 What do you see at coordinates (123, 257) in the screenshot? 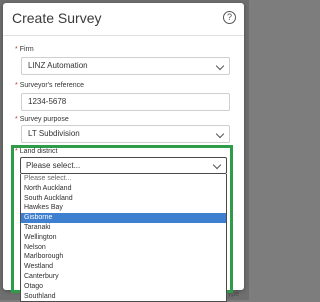
I see `dropdown-option: Marlborough` at bounding box center [123, 257].